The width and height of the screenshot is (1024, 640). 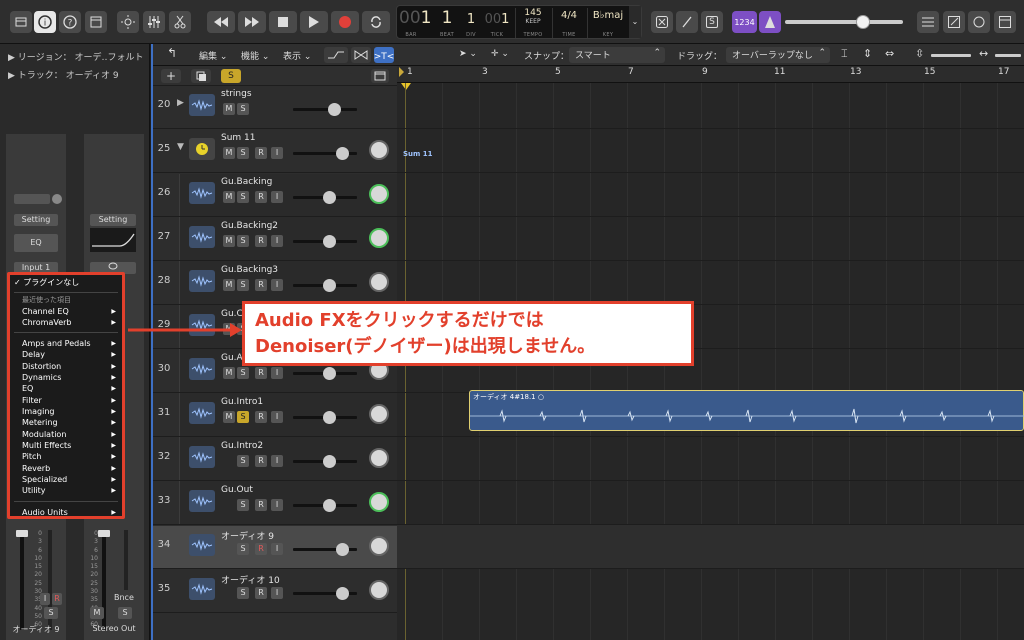 What do you see at coordinates (954, 22) in the screenshot?
I see `notepad-button` at bounding box center [954, 22].